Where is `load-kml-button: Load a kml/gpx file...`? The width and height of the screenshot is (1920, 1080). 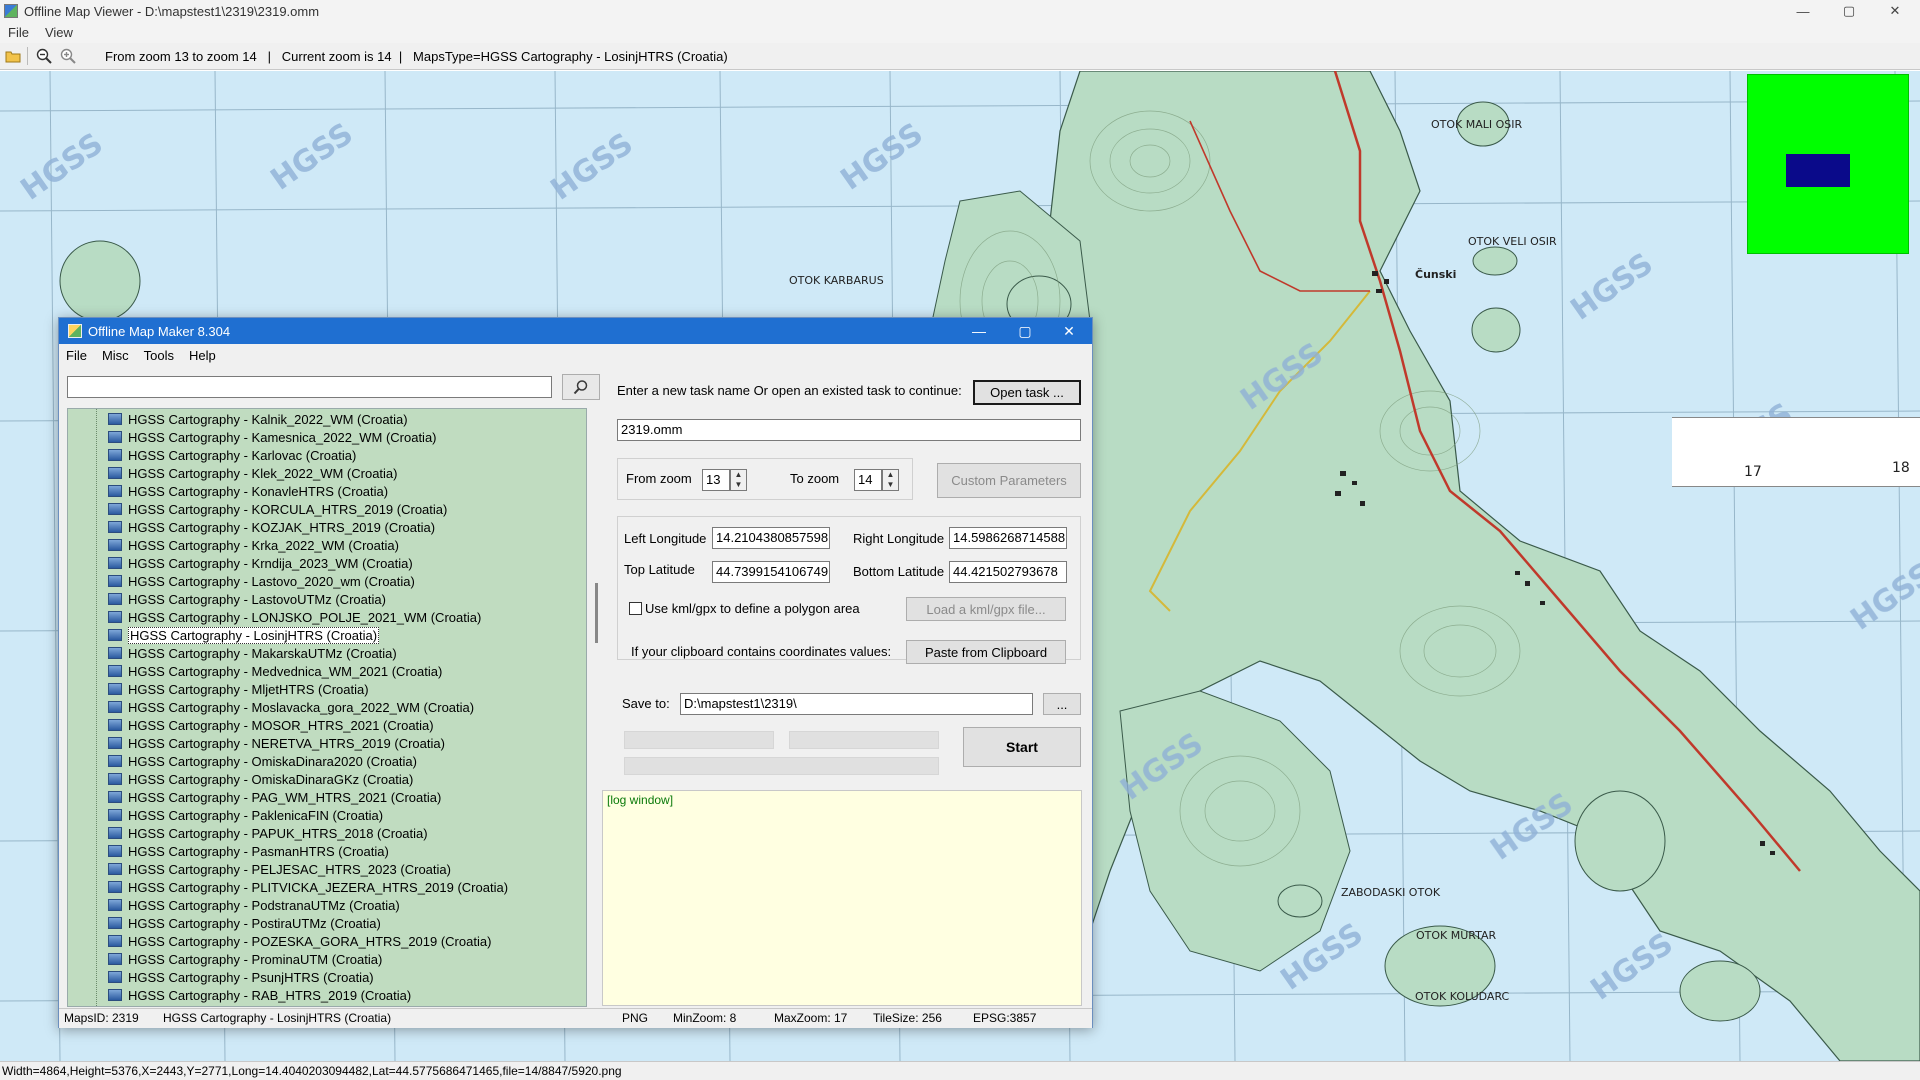
load-kml-button: Load a kml/gpx file... is located at coordinates (986, 609).